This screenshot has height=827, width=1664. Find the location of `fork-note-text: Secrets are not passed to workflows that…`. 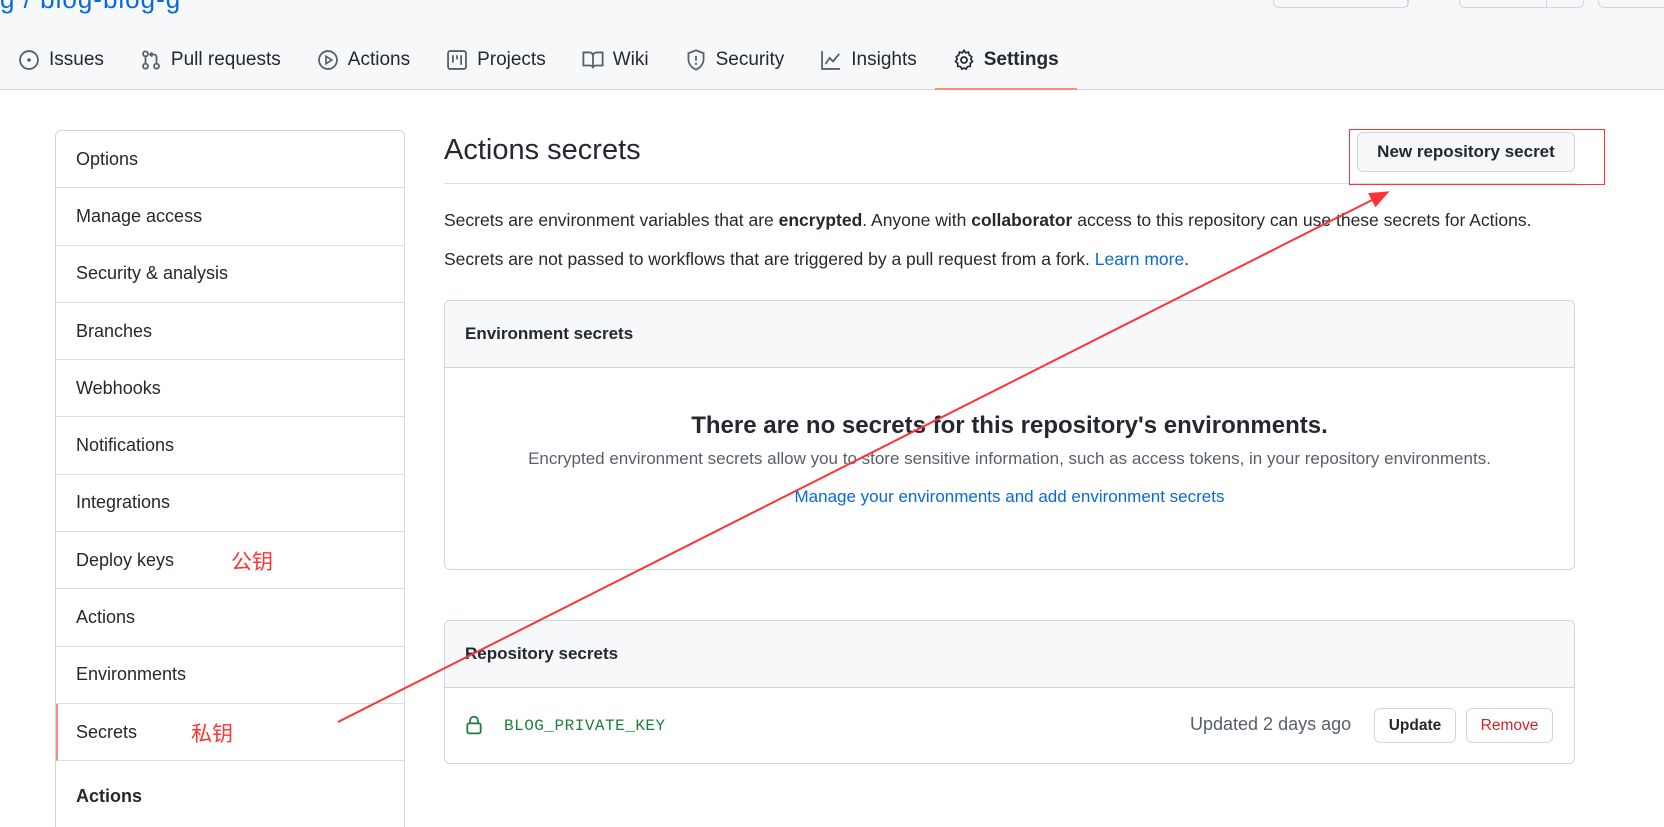

fork-note-text: Secrets are not passed to workflows that… is located at coordinates (769, 259).